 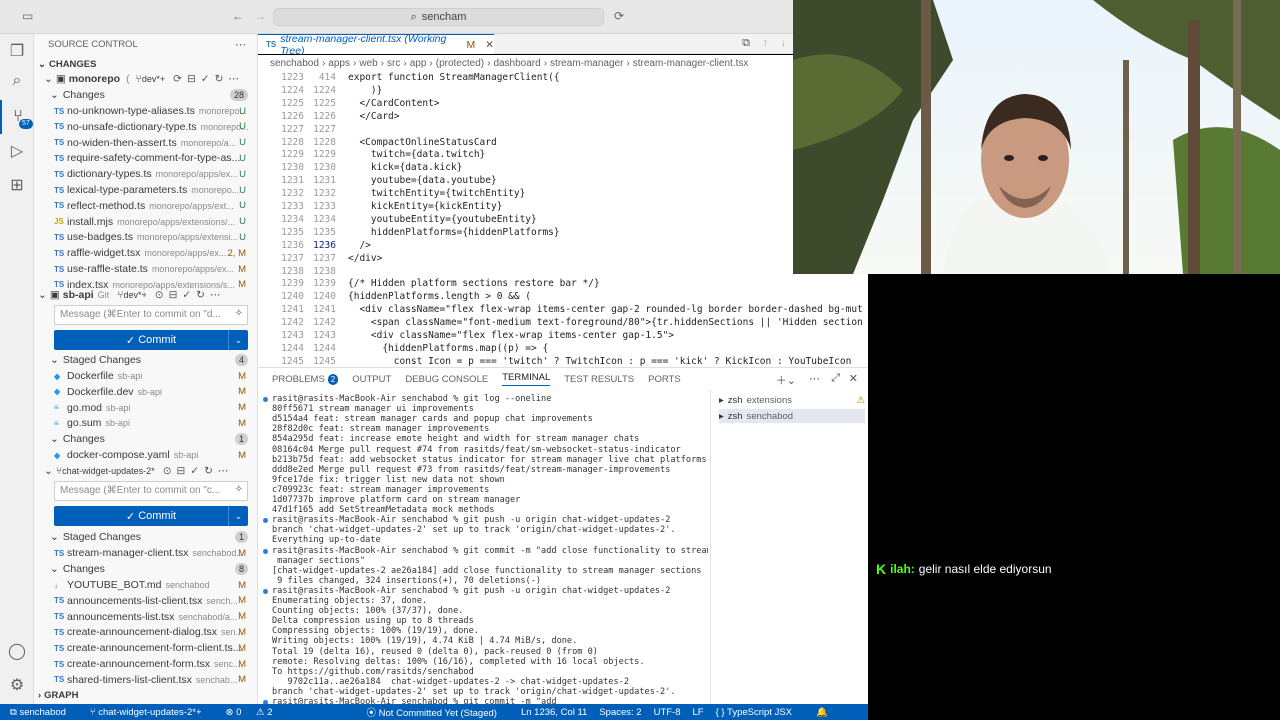 What do you see at coordinates (145, 617) in the screenshot?
I see `file-item: TS announcements-list.tsx senchabod/a... M` at bounding box center [145, 617].